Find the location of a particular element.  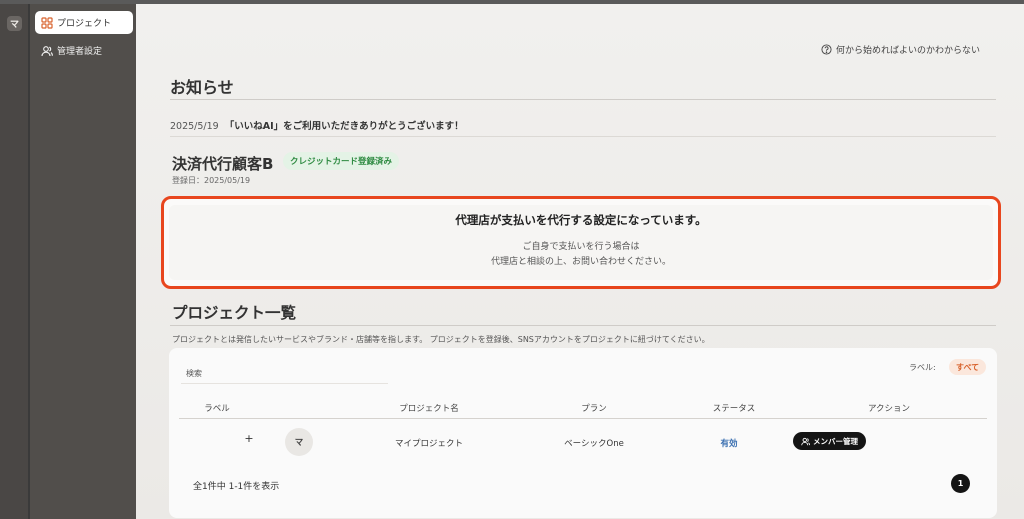

news-date: 2025/5/19 is located at coordinates (194, 126).